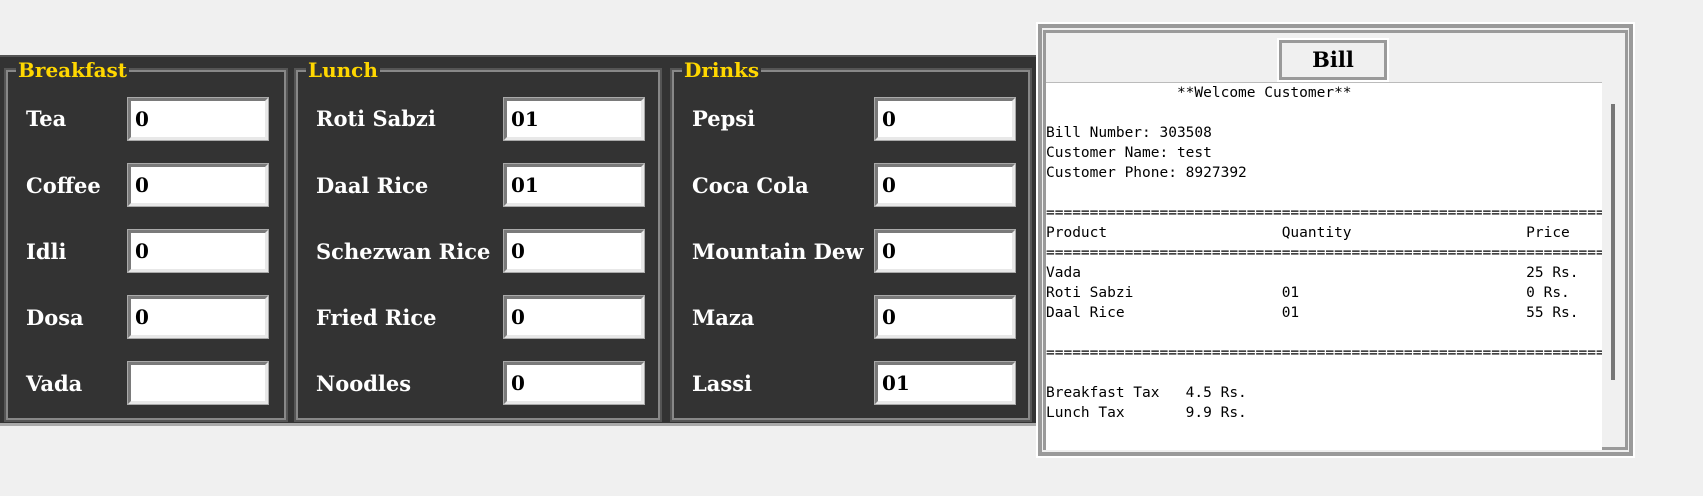 The height and width of the screenshot is (496, 1703). I want to click on lunch-label-fried-rice: Fried Rice, so click(376, 317).